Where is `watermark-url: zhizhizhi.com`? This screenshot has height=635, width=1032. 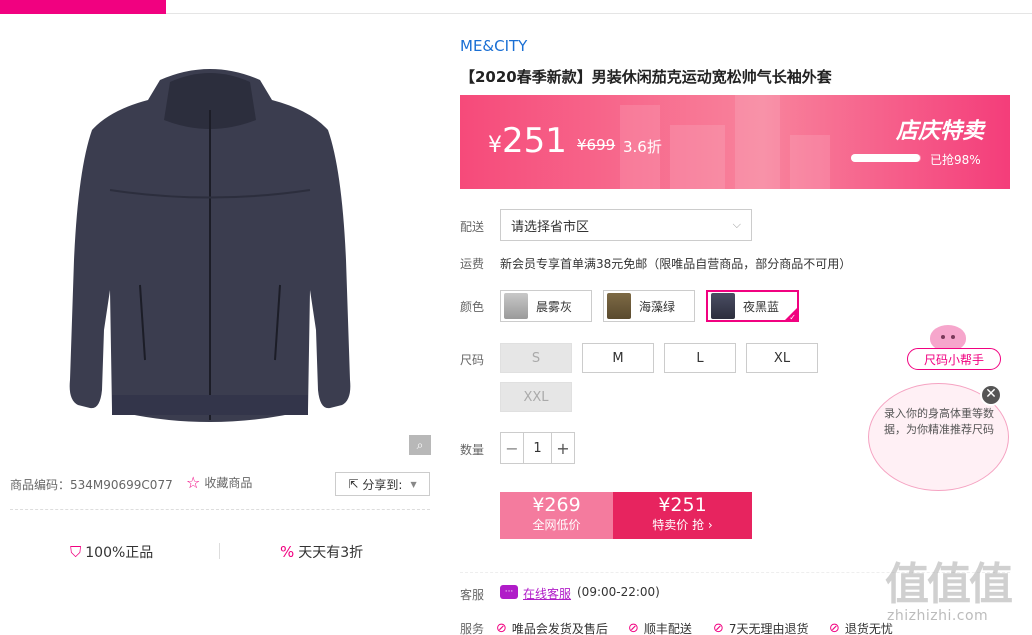 watermark-url: zhizhizhi.com is located at coordinates (938, 616).